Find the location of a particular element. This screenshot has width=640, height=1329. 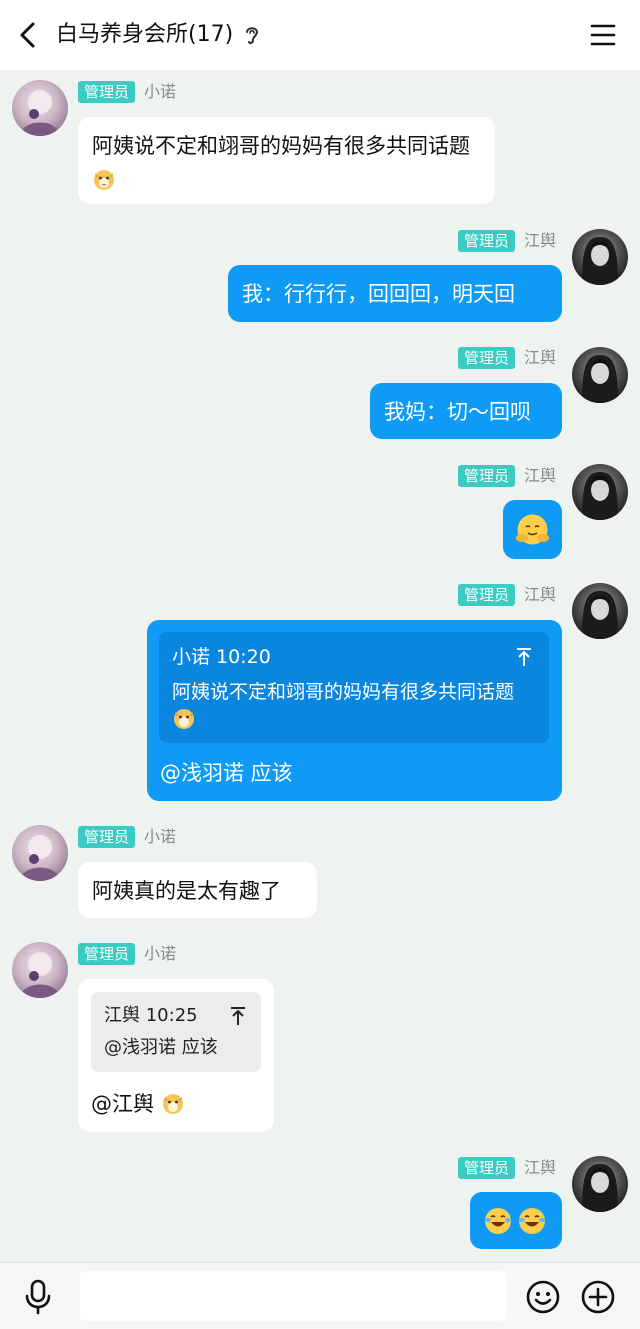

voice-button is located at coordinates (38, 1297).